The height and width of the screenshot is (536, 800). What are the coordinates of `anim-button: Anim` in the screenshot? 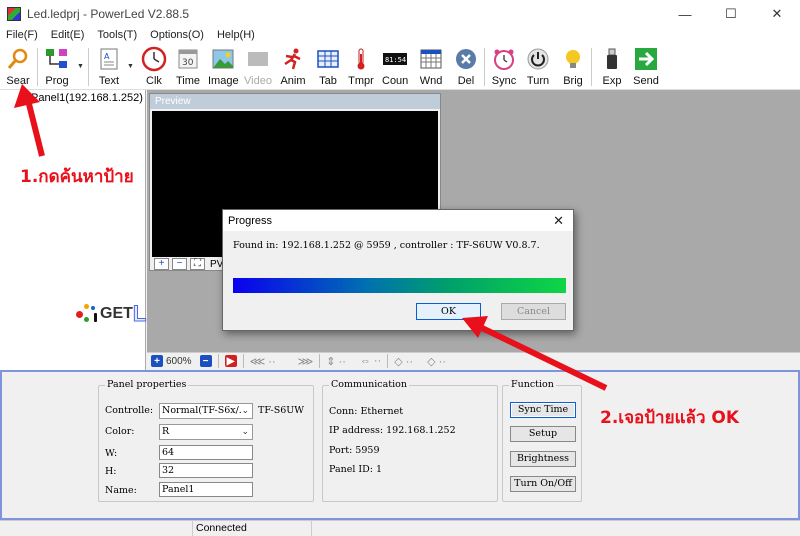 It's located at (293, 67).